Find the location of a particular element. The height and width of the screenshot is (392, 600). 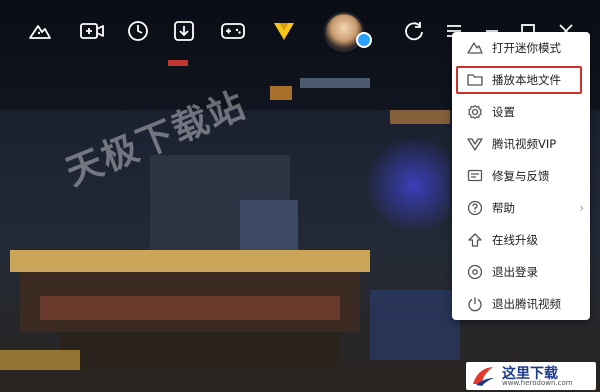

menu-item-settings: 设置 is located at coordinates (521, 112).